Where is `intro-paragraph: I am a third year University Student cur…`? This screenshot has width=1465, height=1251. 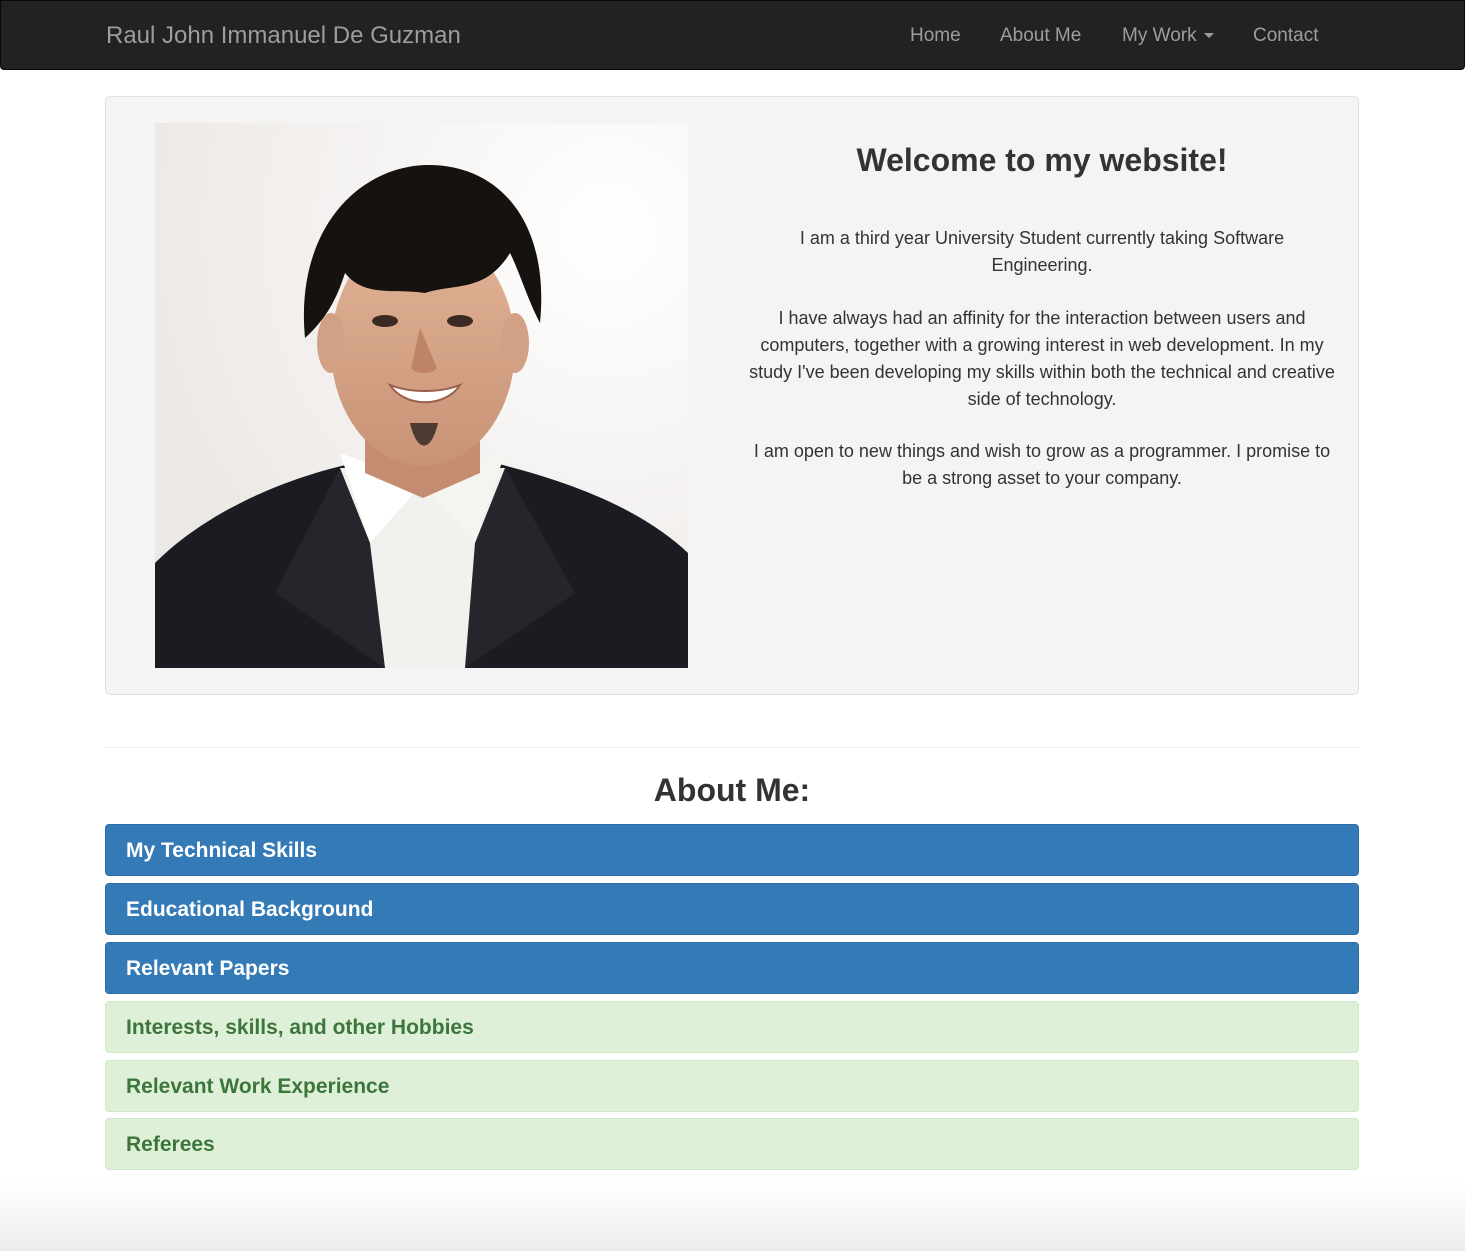
intro-paragraph: I am a third year University Student cur… is located at coordinates (1042, 251).